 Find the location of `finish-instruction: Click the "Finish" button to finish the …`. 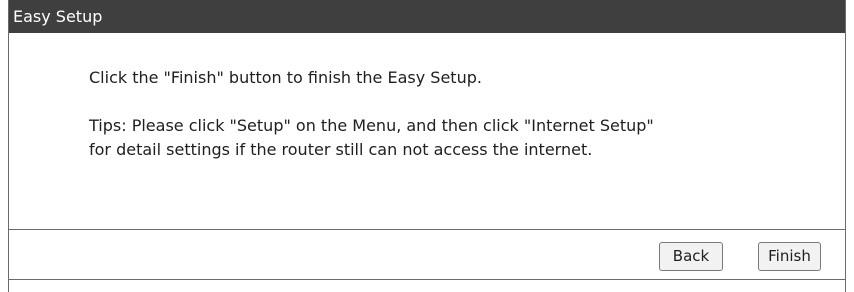

finish-instruction: Click the "Finish" button to finish the … is located at coordinates (285, 77).